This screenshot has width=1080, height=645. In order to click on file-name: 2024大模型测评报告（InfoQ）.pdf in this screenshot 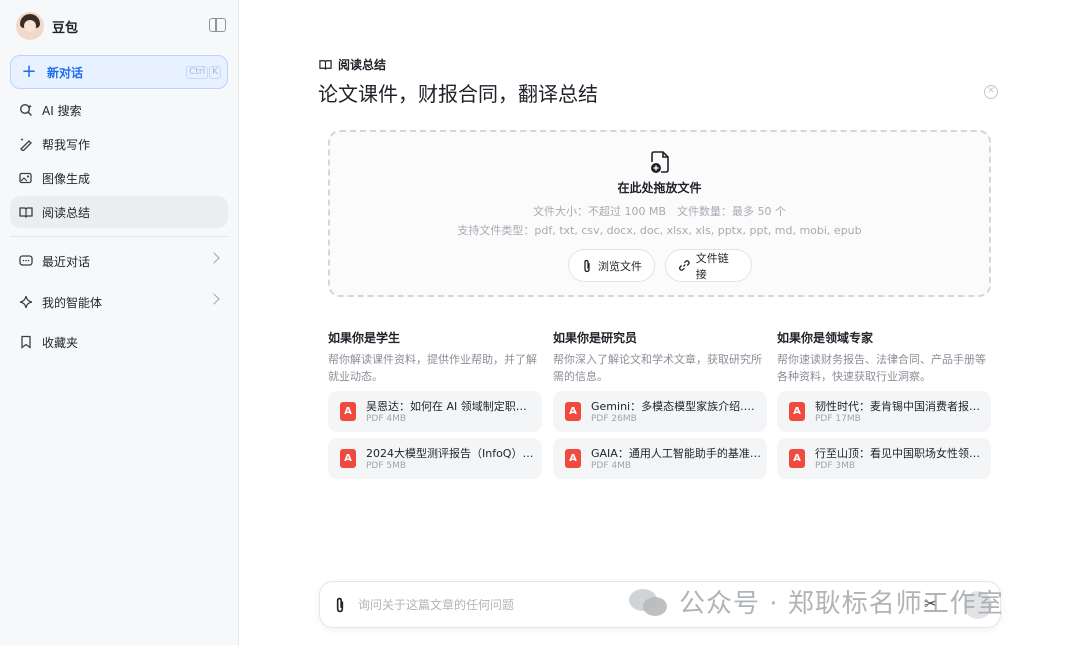, I will do `click(451, 453)`.